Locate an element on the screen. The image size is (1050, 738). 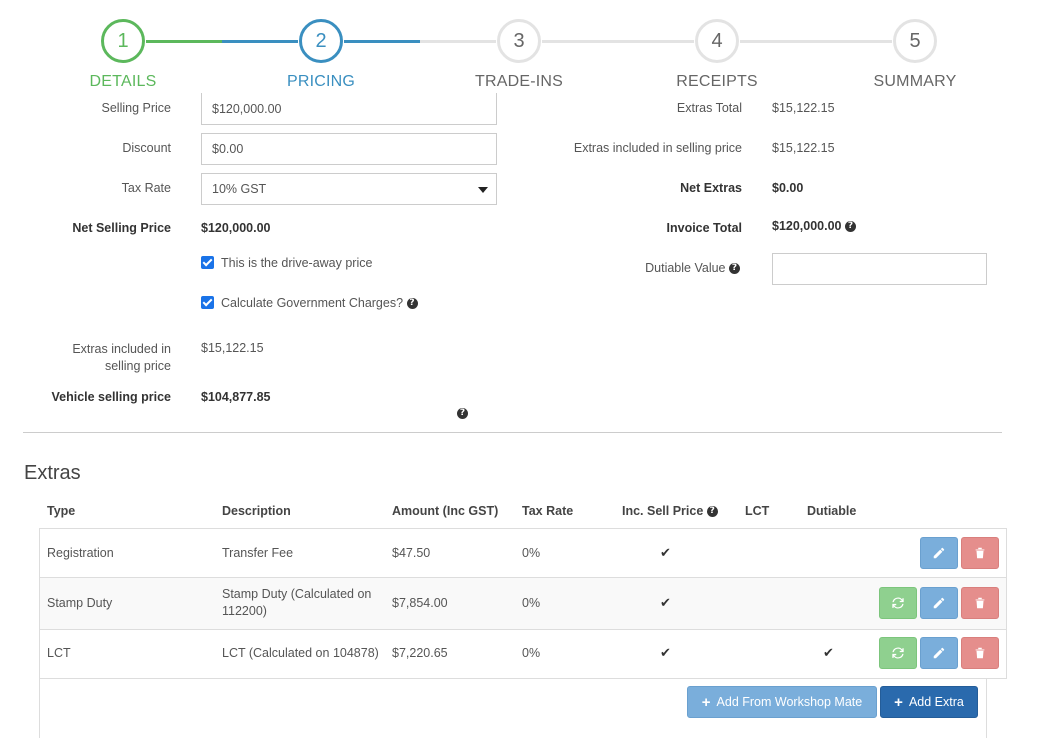
row-description-line: 112200) is located at coordinates (244, 611).